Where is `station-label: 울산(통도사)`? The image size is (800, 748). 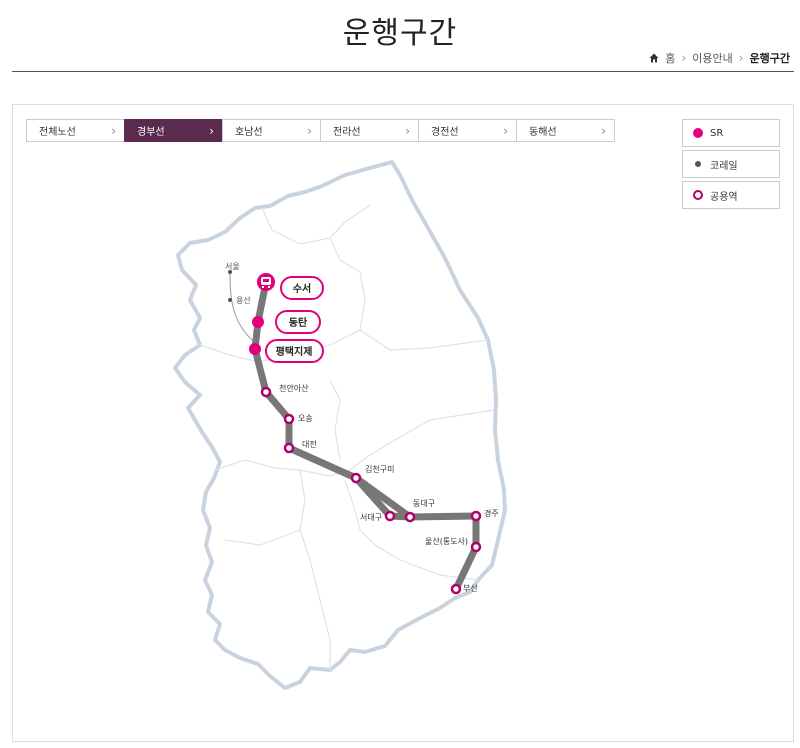 station-label: 울산(통도사) is located at coordinates (446, 541).